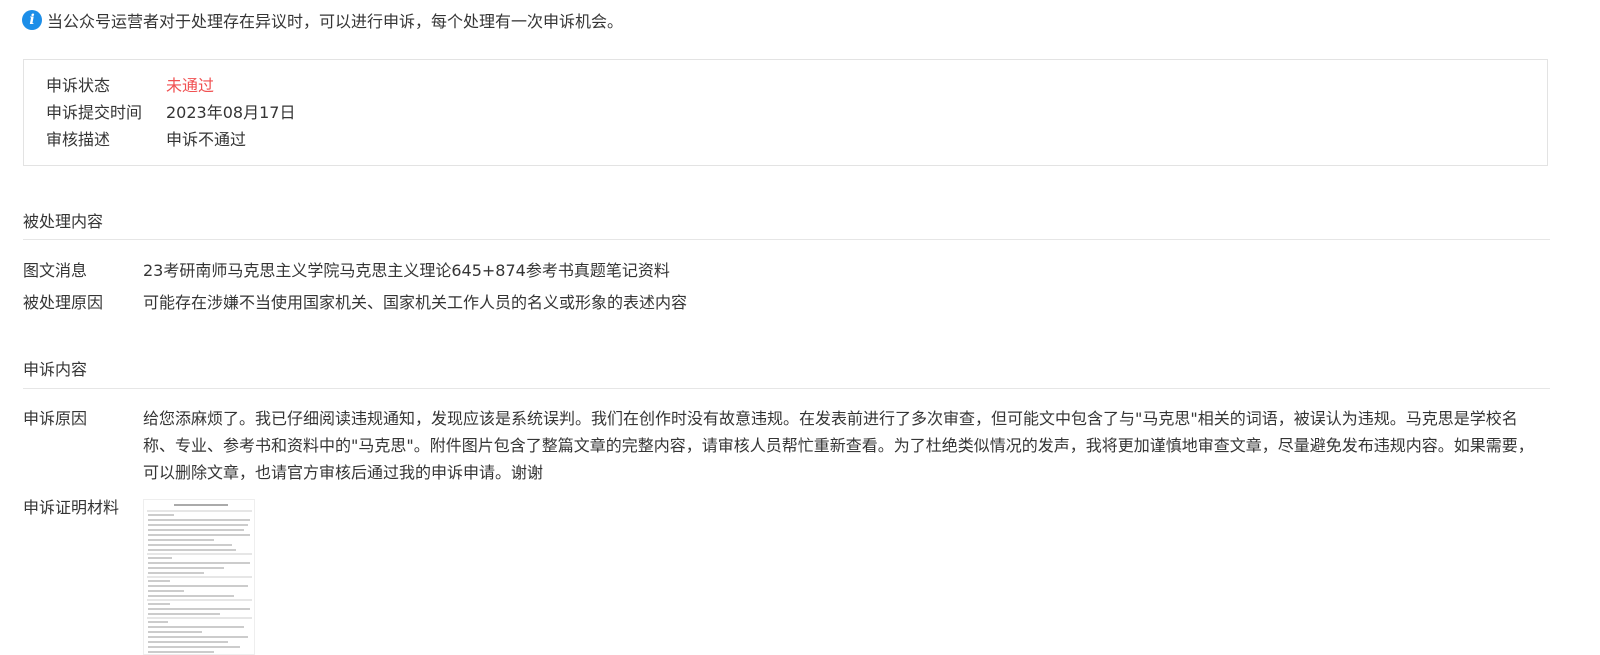  What do you see at coordinates (231, 112) in the screenshot?
I see `submit-time-value: 2023年08月17日` at bounding box center [231, 112].